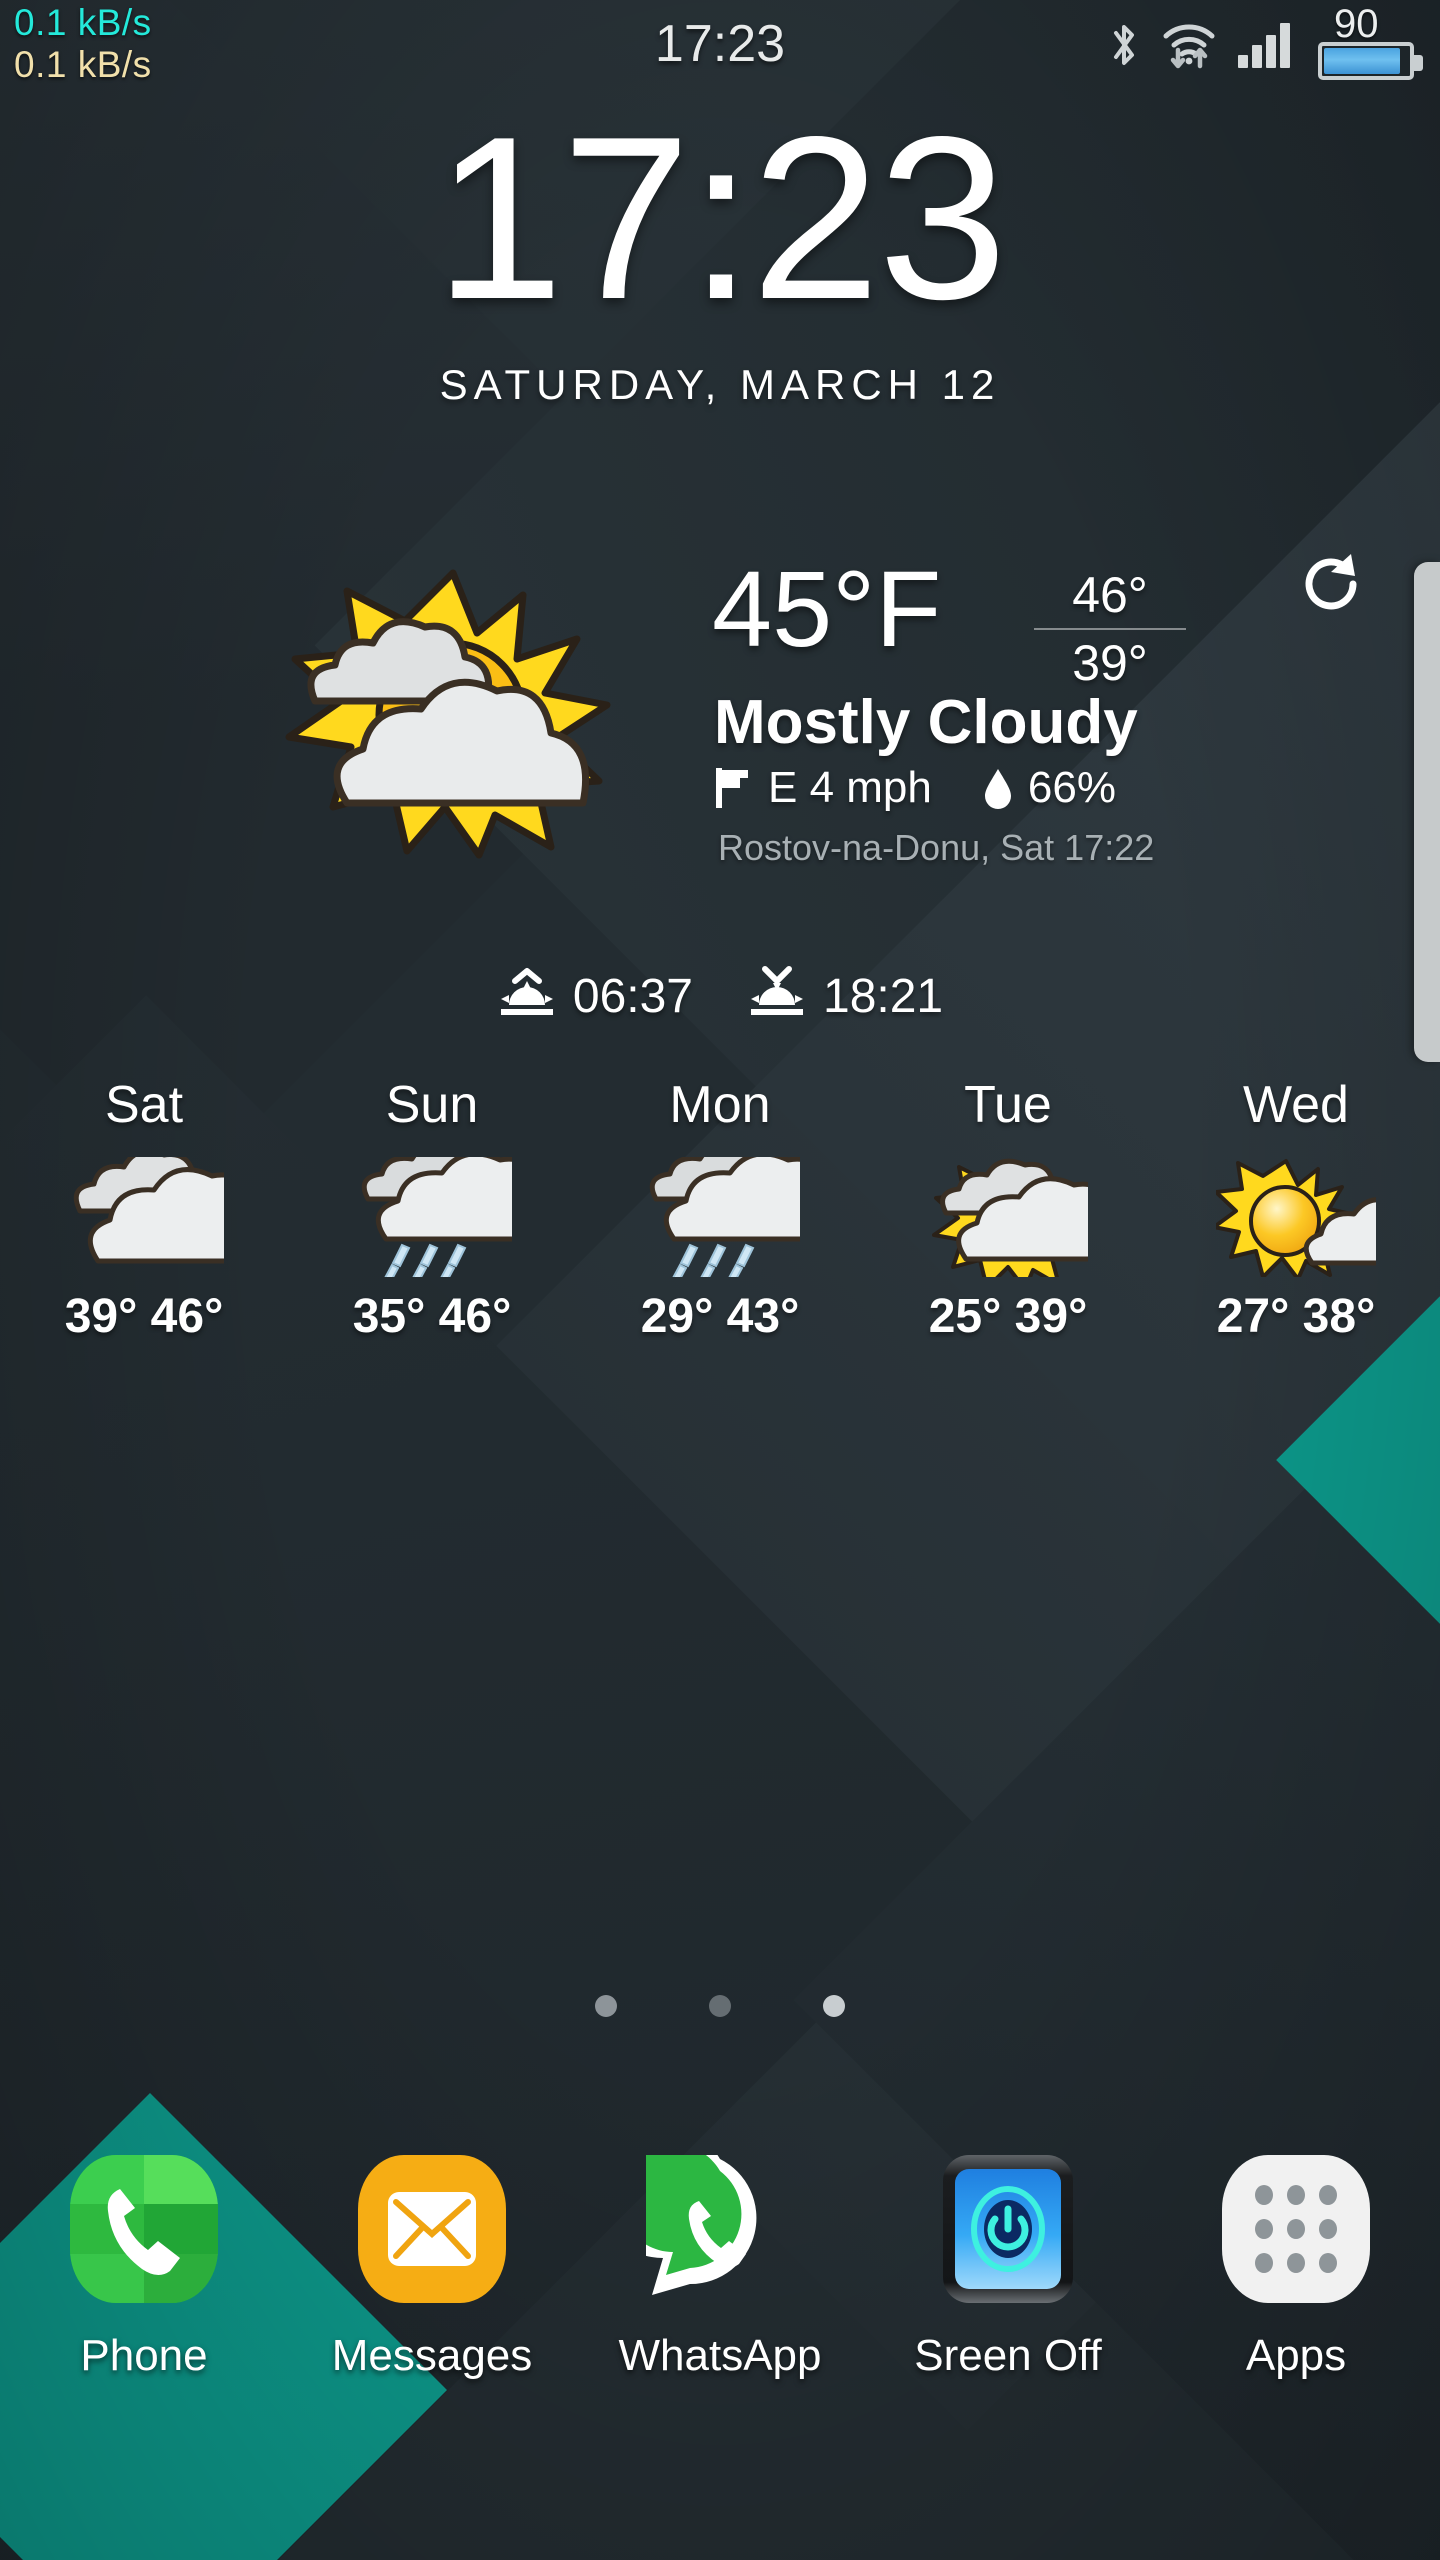 The height and width of the screenshot is (2560, 1440). I want to click on battery-percent: 90, so click(1356, 24).